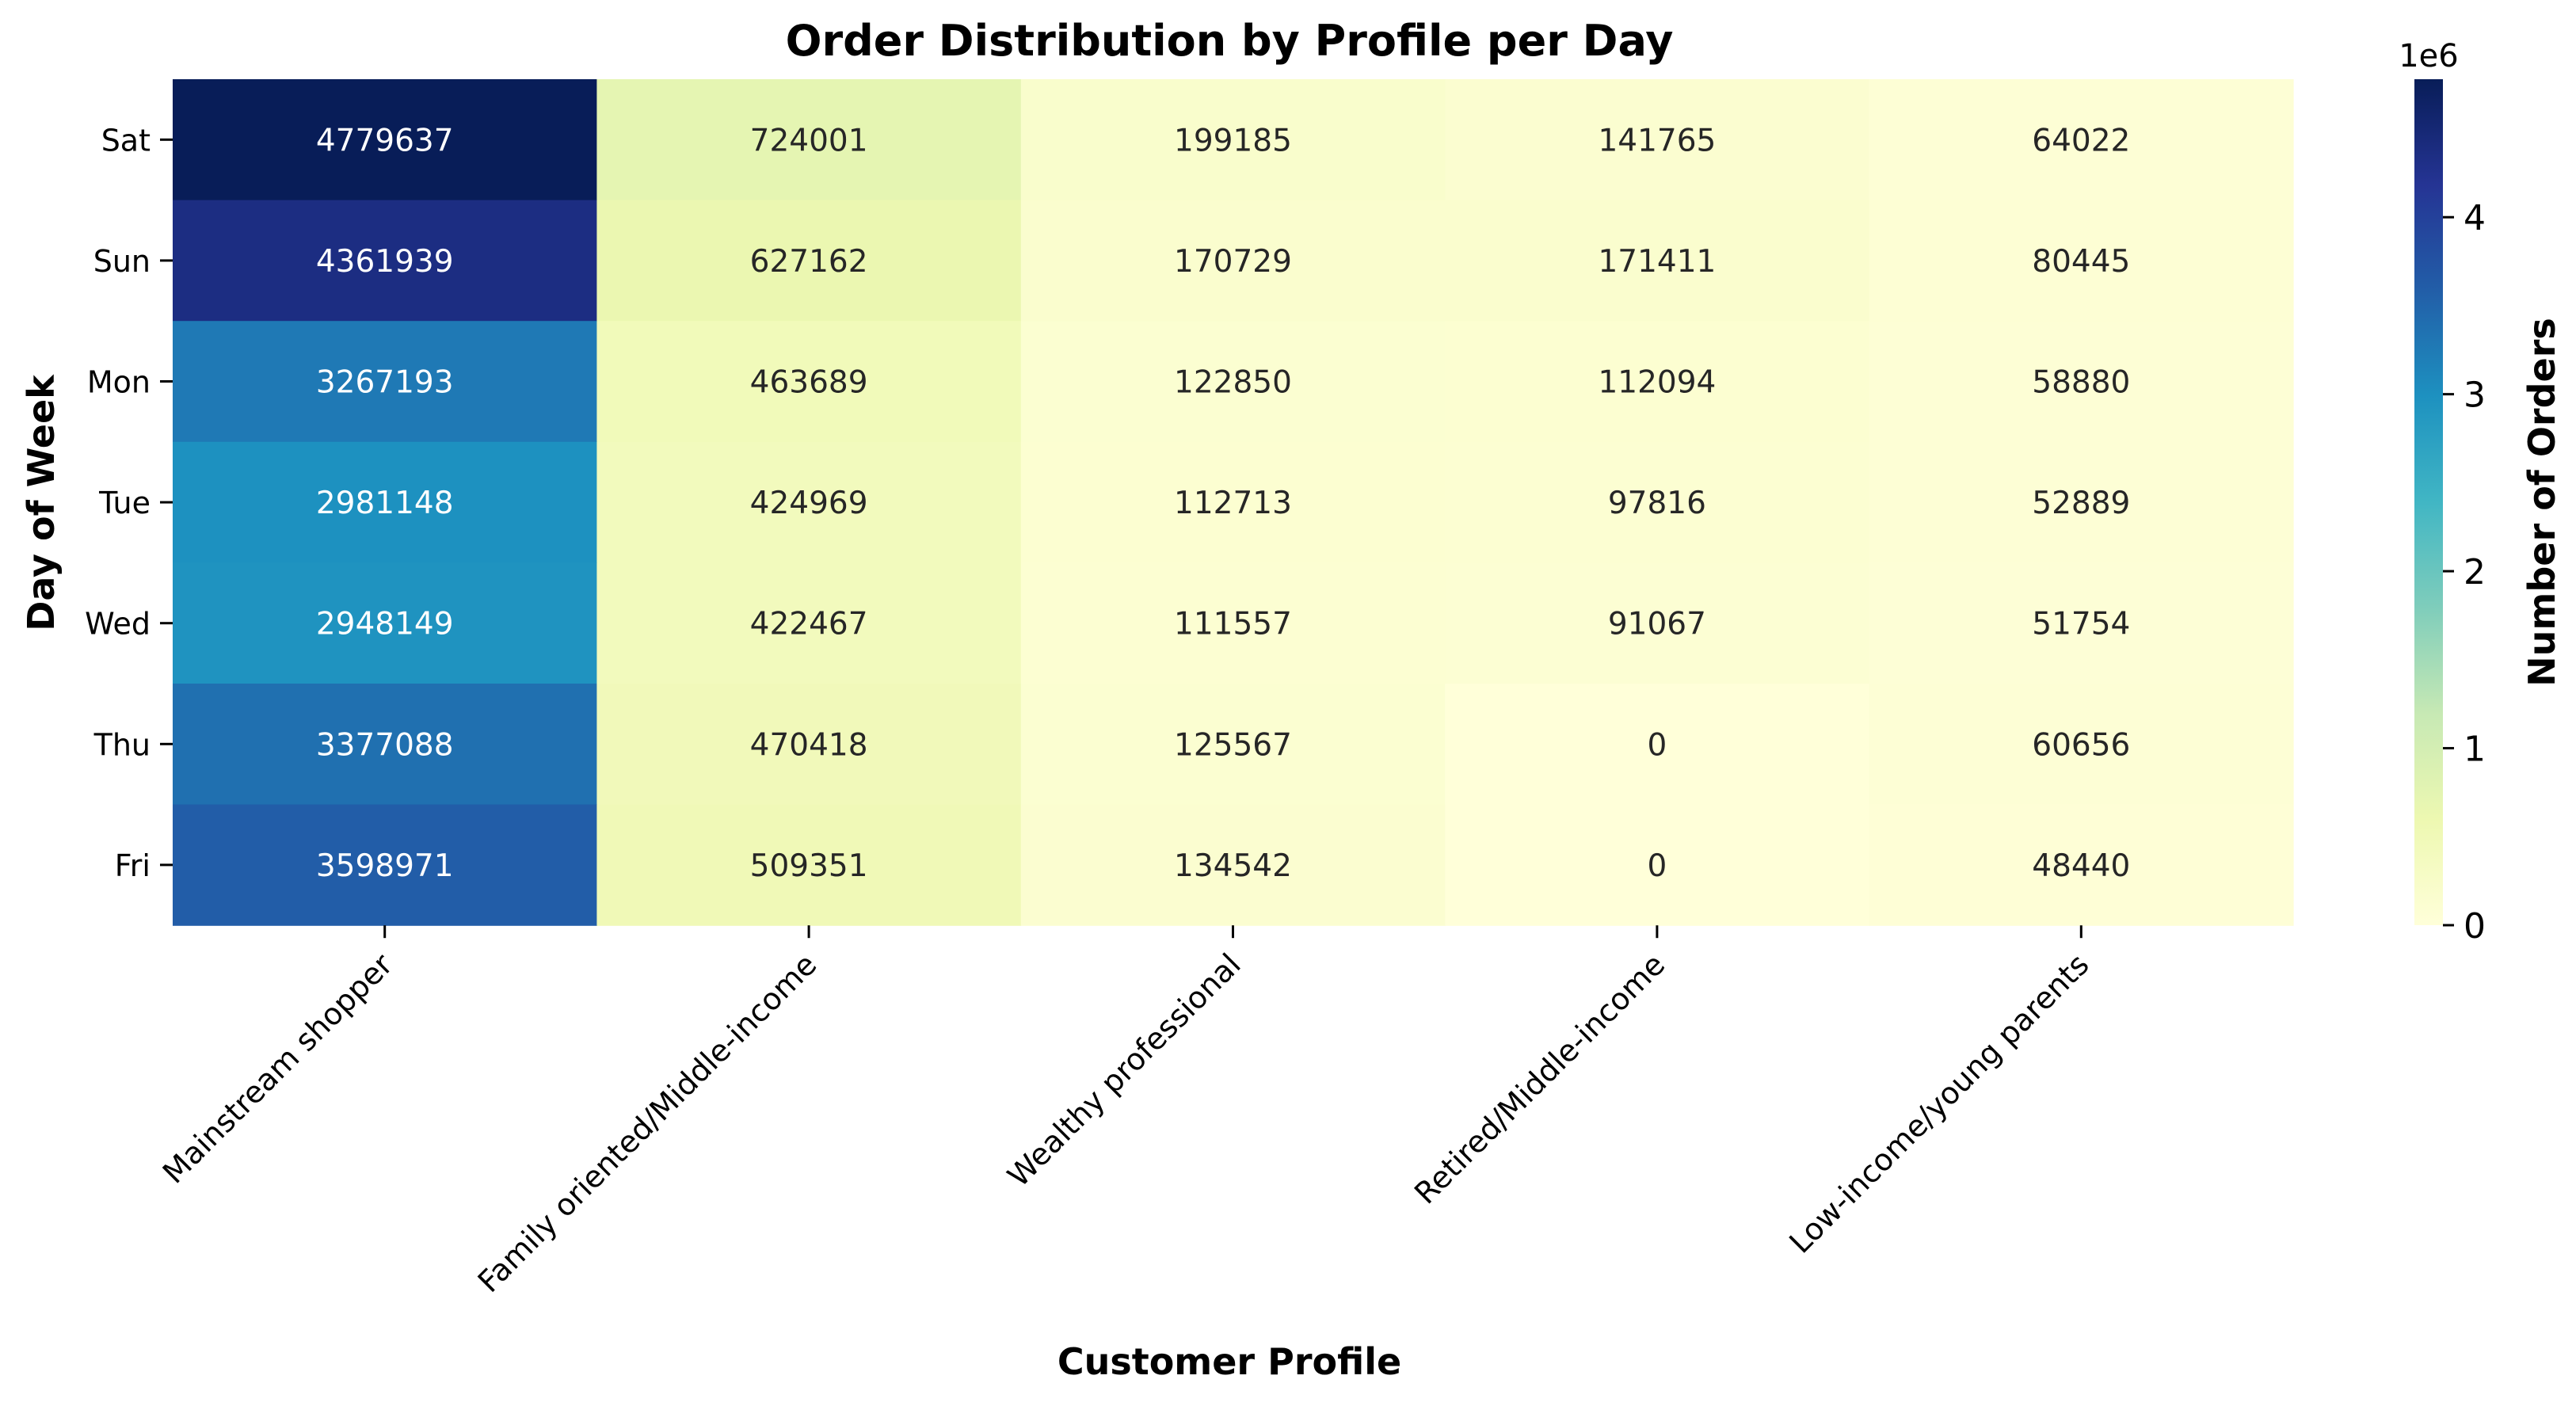 This screenshot has height=1406, width=2576. What do you see at coordinates (2081, 866) in the screenshot?
I see `heatmap-cell-value: 48440` at bounding box center [2081, 866].